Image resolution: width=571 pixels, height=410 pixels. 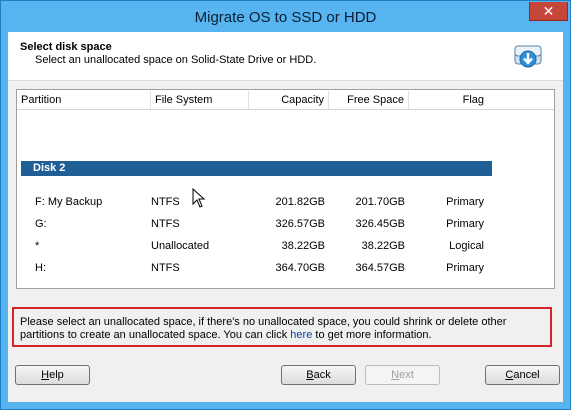 I want to click on free-space: 364.57GB, so click(x=380, y=268).